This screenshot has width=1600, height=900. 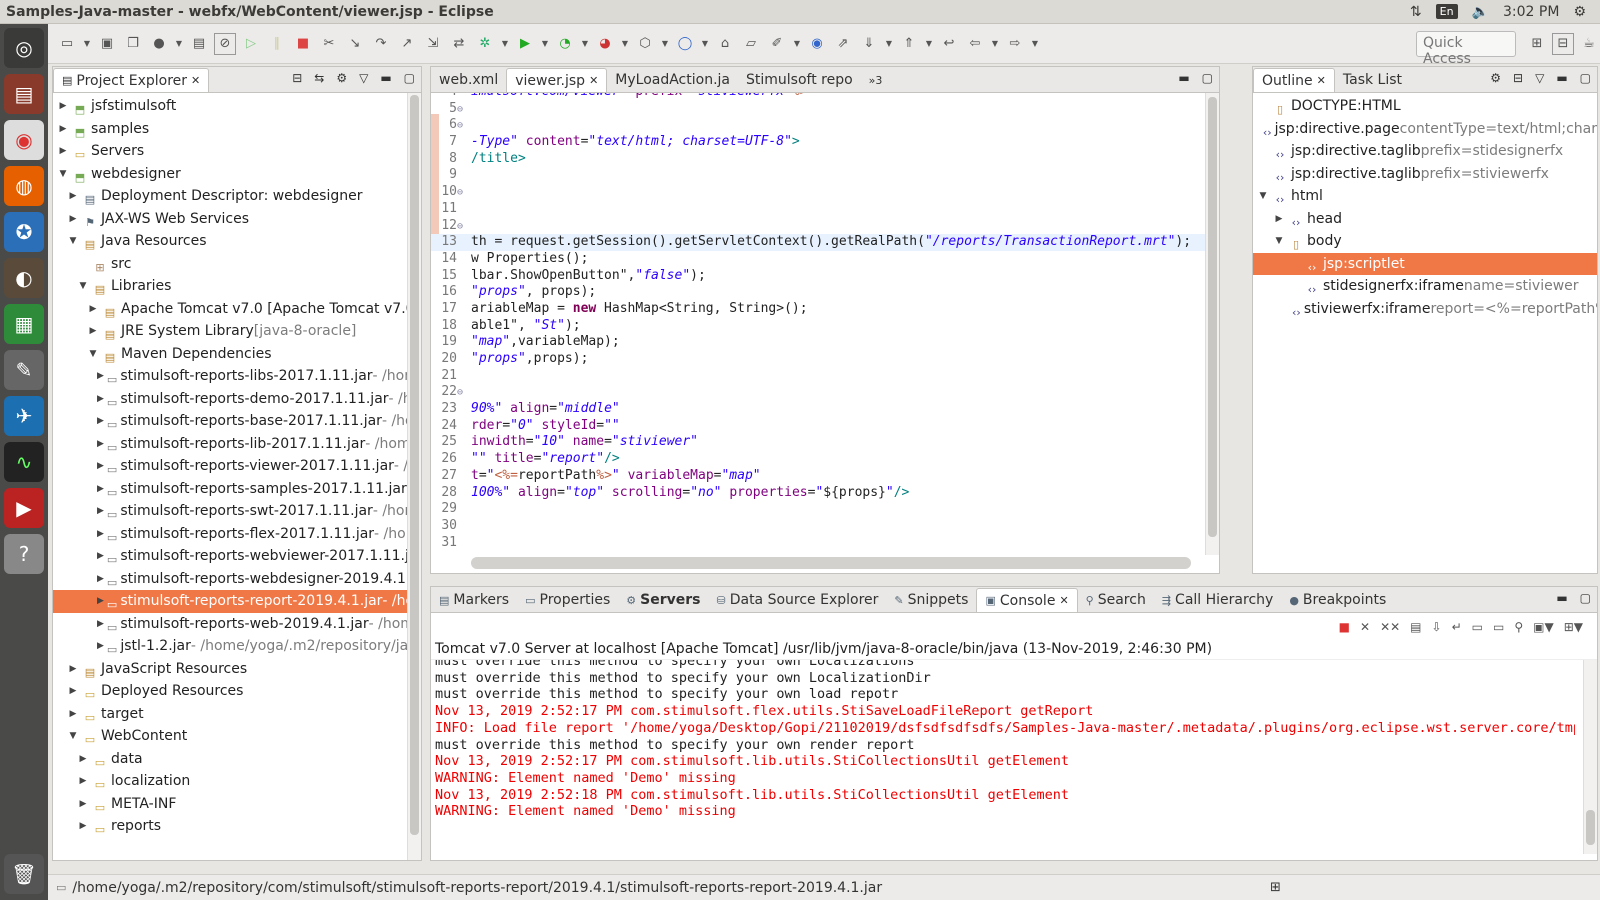 I want to click on filter-icon: ⚙, so click(x=341, y=78).